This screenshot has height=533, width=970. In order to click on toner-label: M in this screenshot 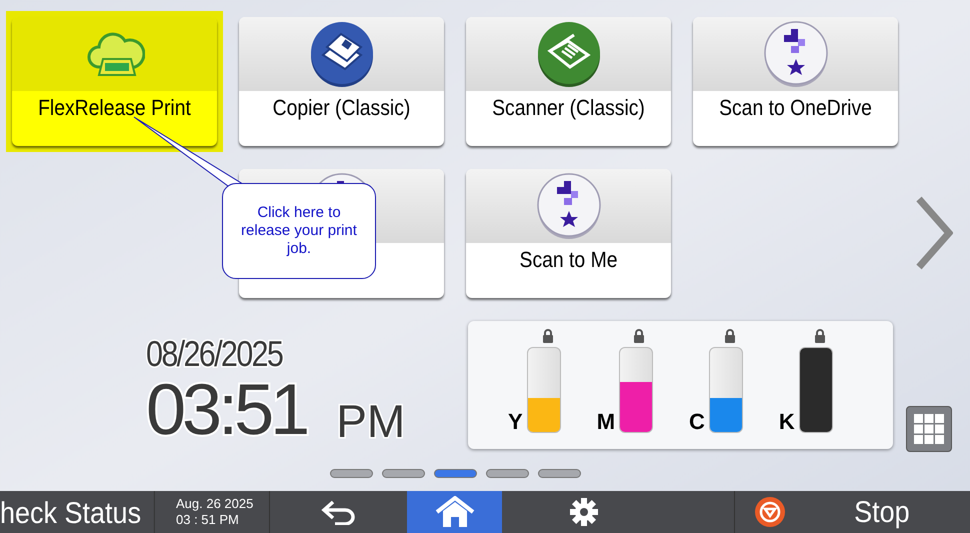, I will do `click(606, 422)`.